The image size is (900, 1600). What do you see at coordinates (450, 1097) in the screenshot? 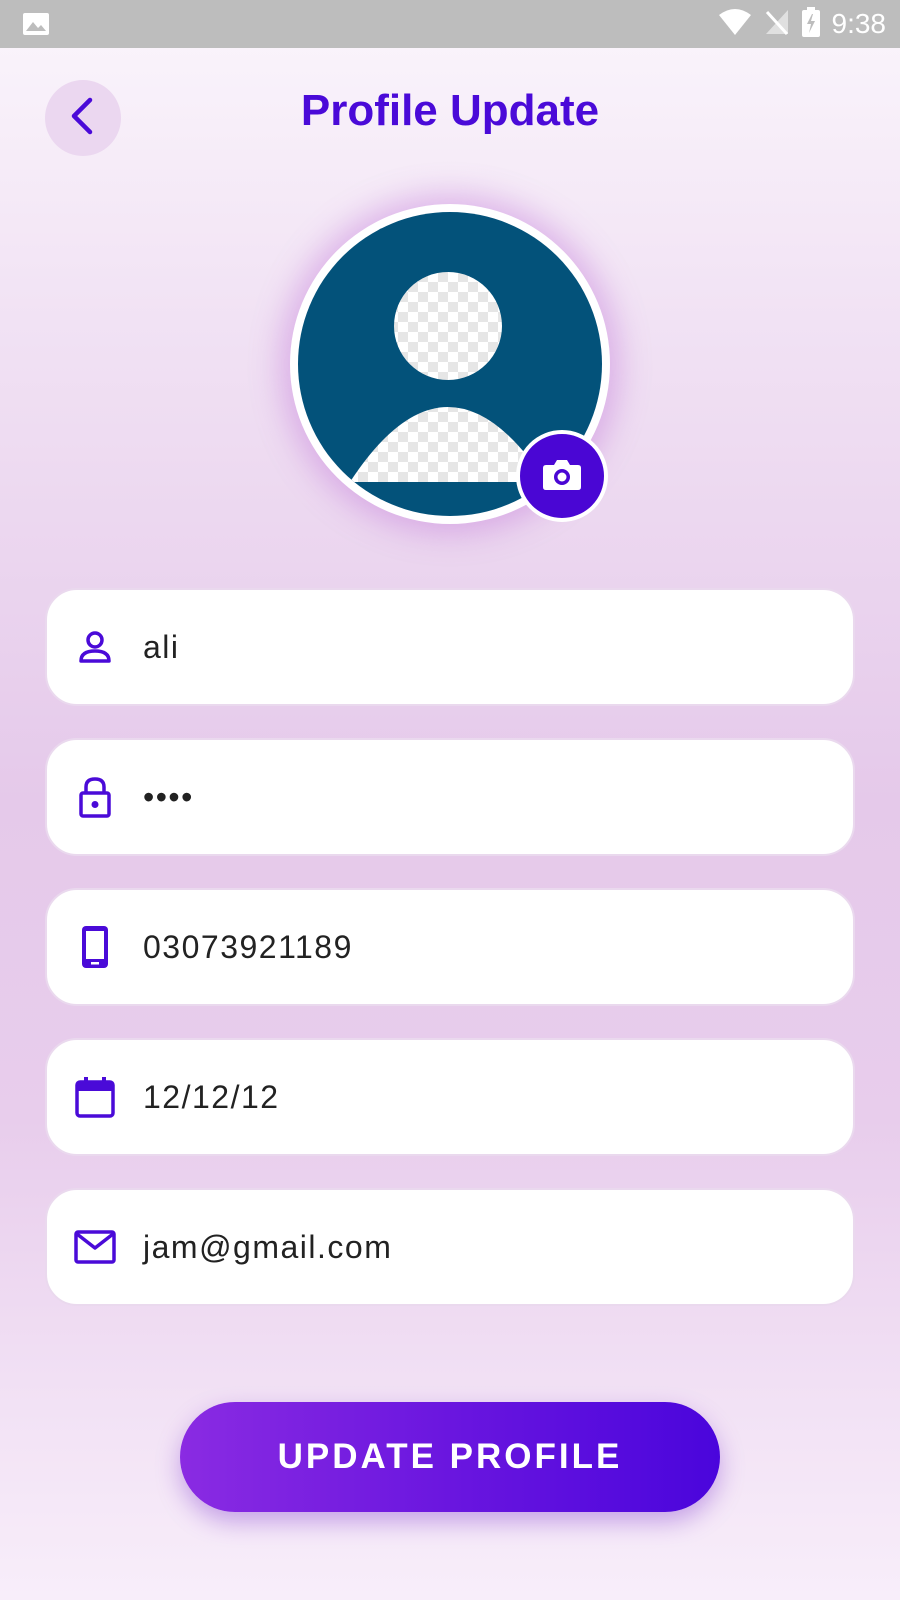
I see `date-field: 12/12/12` at bounding box center [450, 1097].